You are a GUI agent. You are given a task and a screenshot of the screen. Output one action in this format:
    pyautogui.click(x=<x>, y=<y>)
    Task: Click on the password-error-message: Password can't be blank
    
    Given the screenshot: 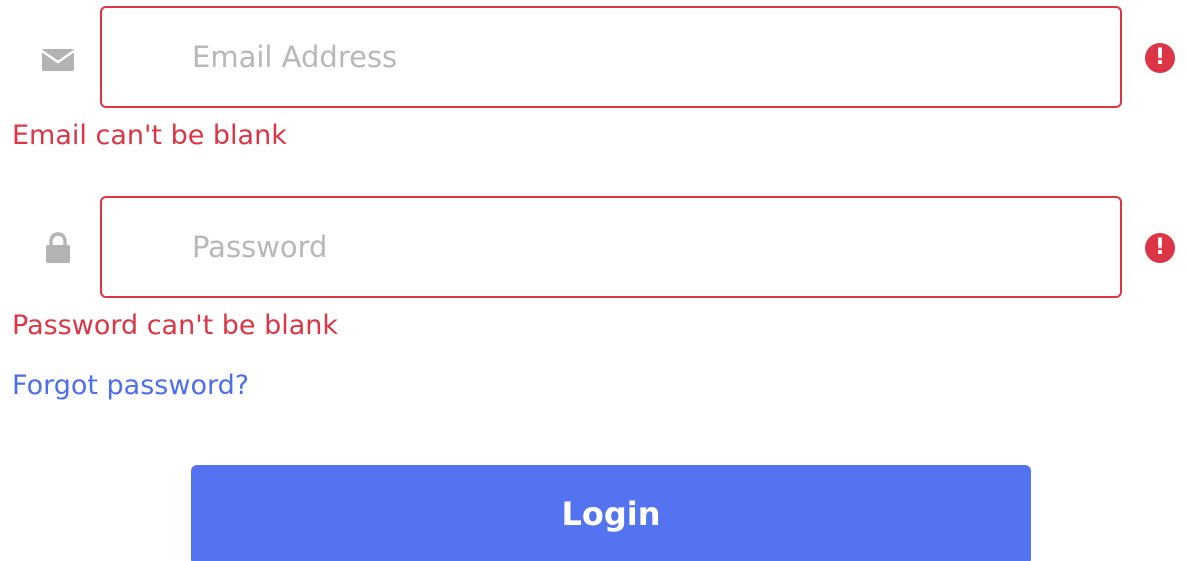 What is the action you would take?
    pyautogui.click(x=175, y=325)
    